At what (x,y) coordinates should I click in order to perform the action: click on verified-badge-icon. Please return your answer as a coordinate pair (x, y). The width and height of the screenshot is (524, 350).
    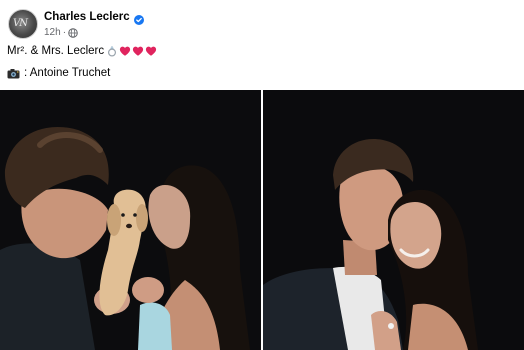
    Looking at the image, I should click on (138, 18).